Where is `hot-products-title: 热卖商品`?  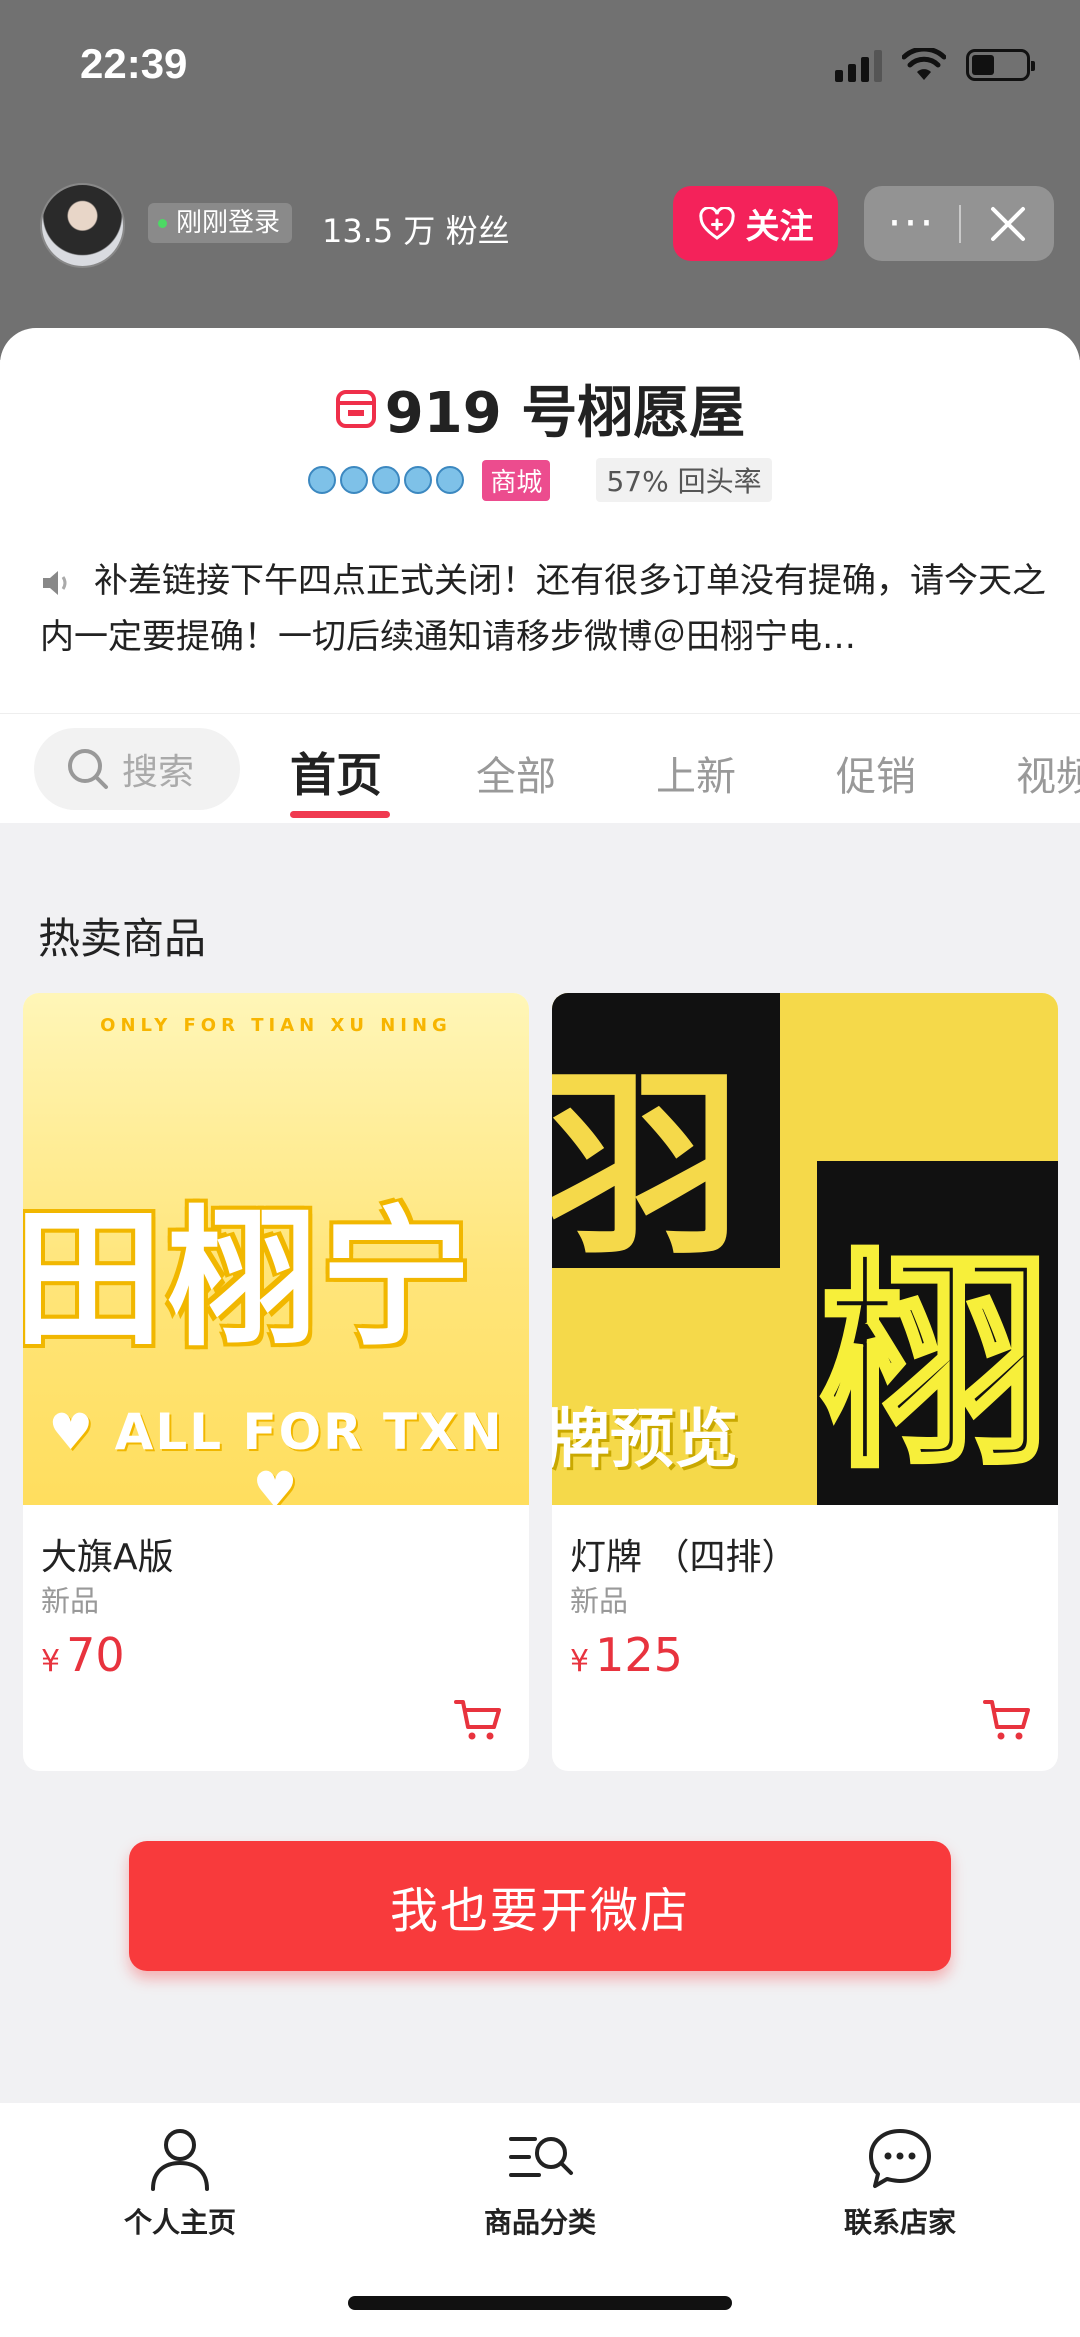 hot-products-title: 热卖商品 is located at coordinates (122, 938).